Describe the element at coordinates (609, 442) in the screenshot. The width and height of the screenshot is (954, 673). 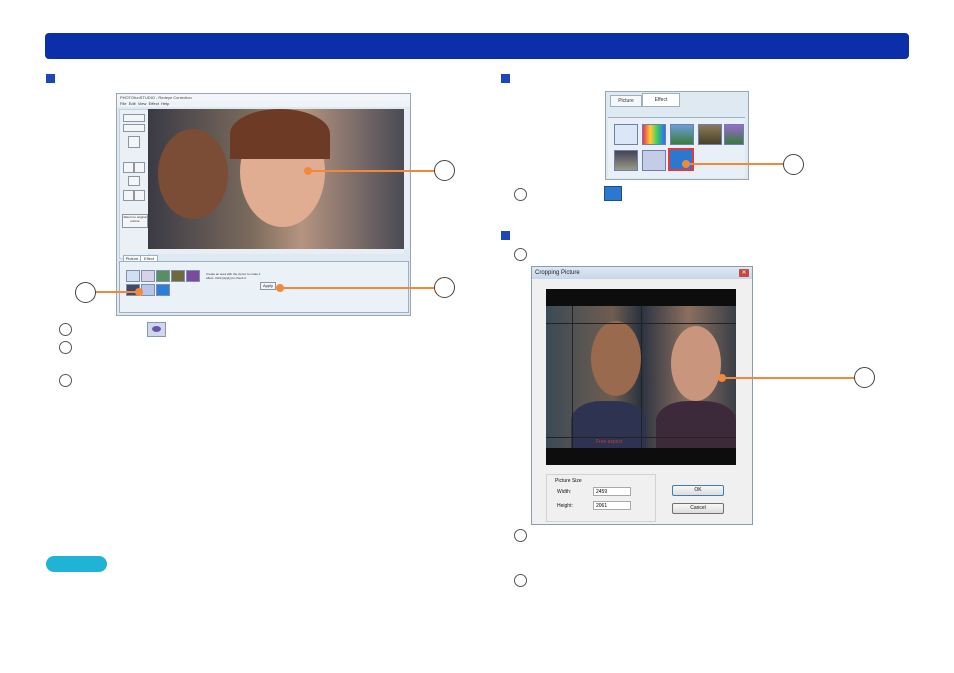
I see `free-aspect-label: Free aspect` at that location.